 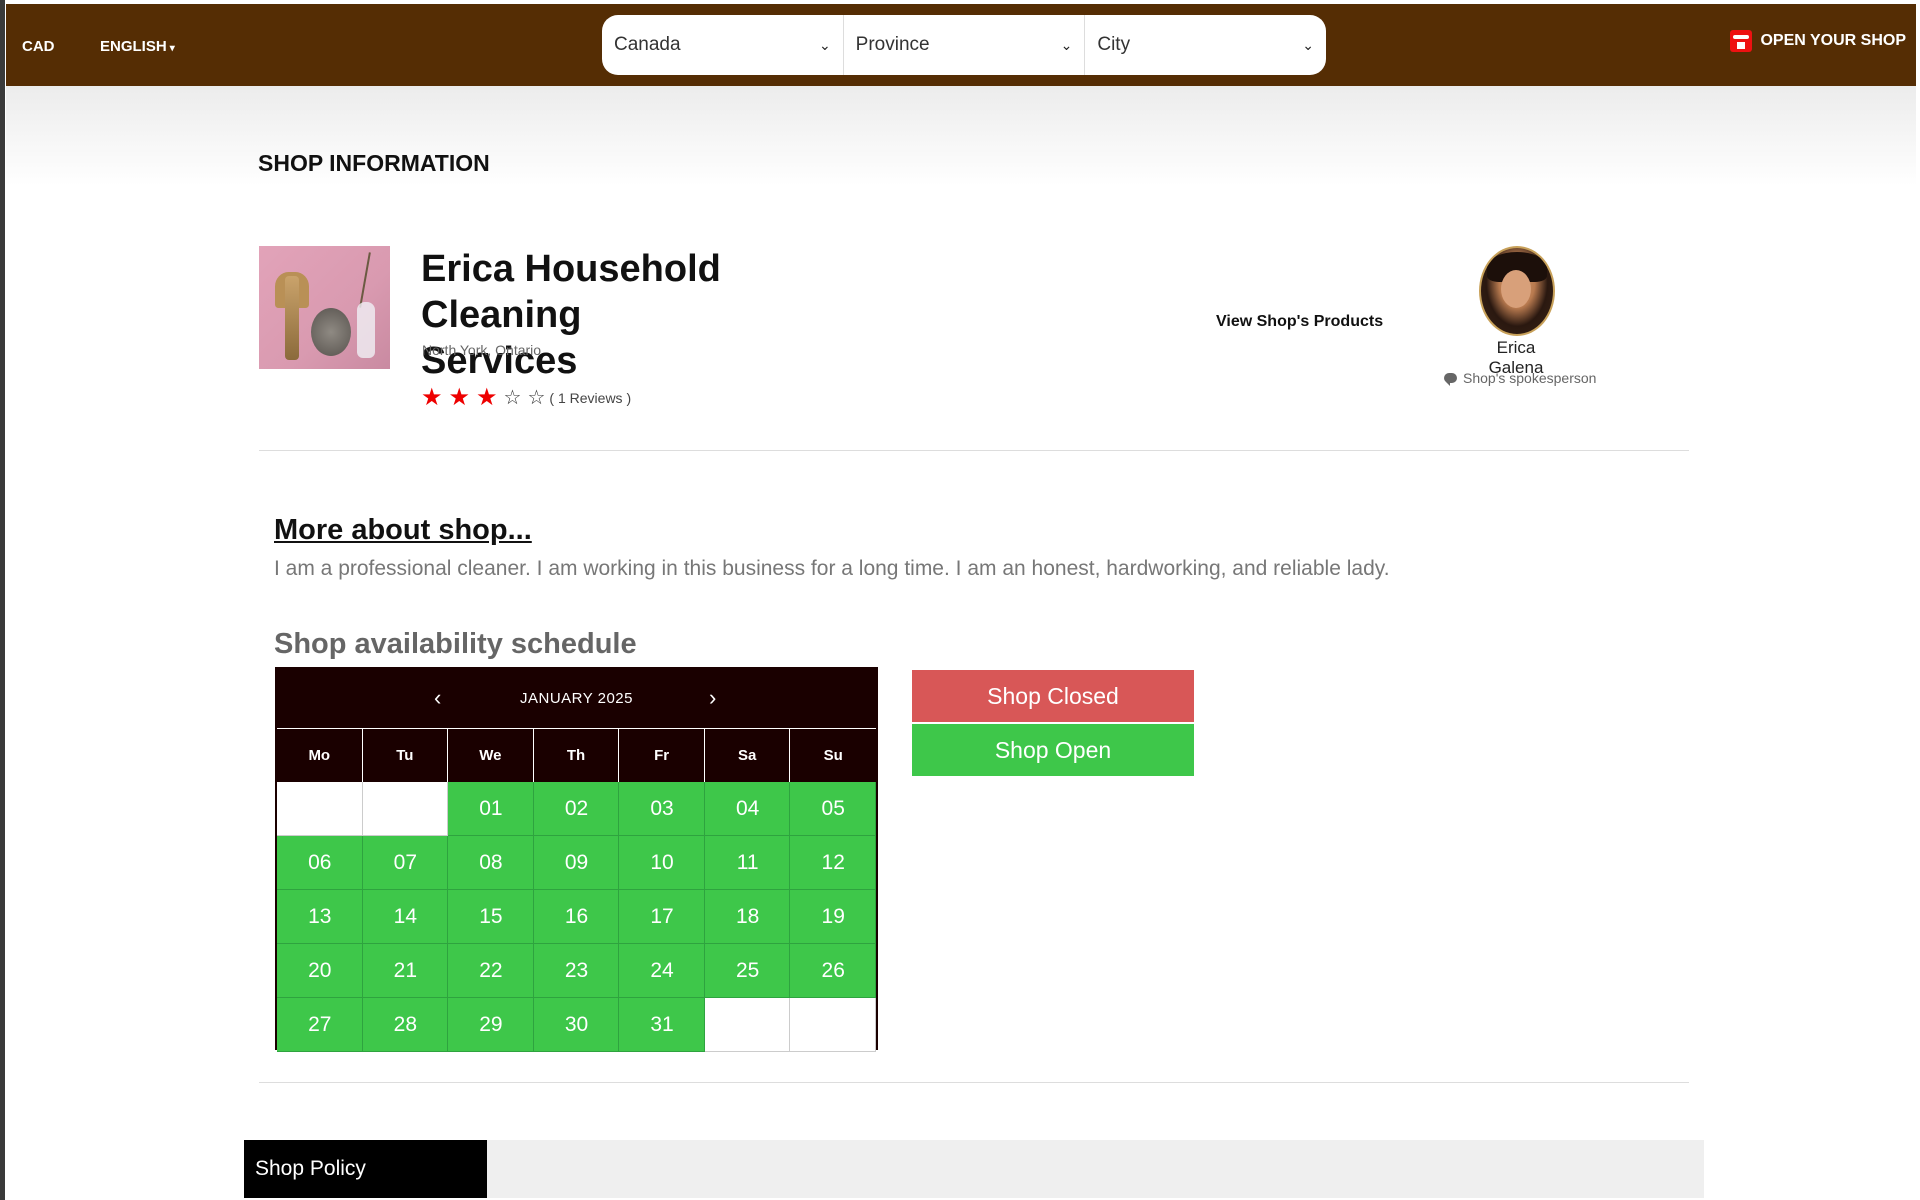 I want to click on calendar-day: 19, so click(x=833, y=917).